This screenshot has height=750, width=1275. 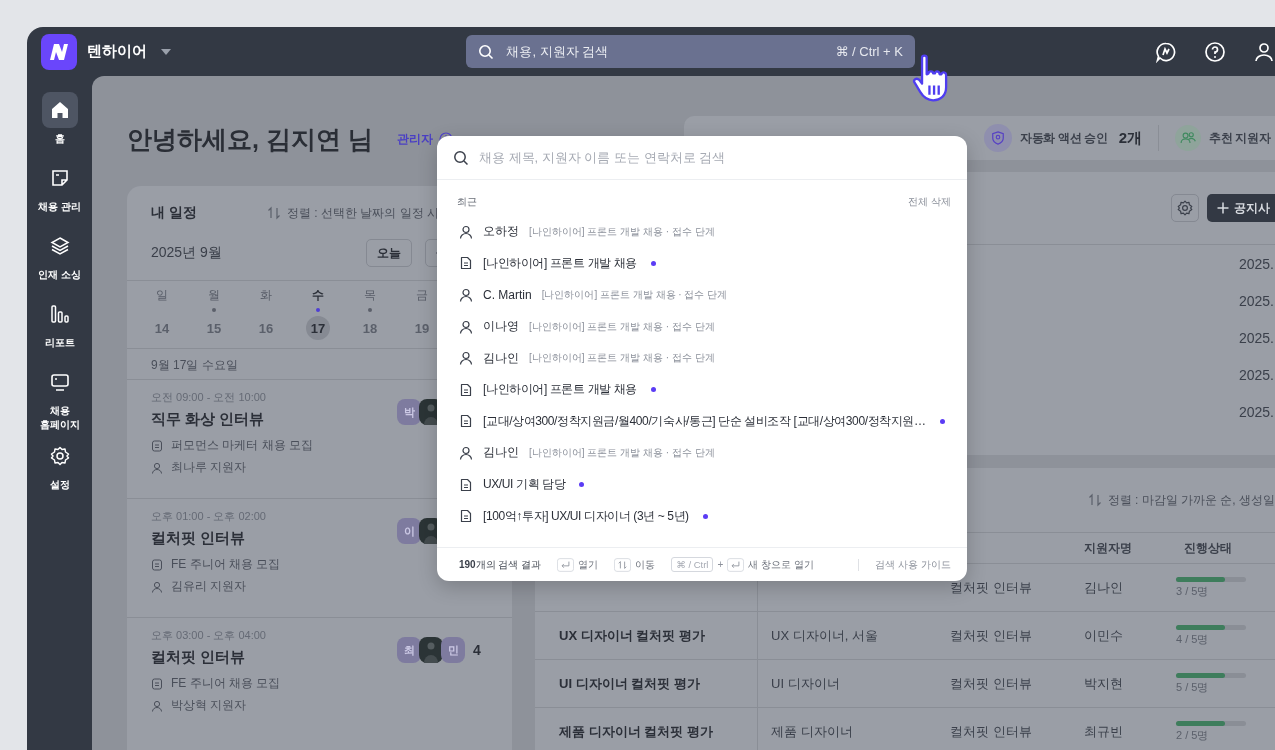 I want to click on search-bar: 채용, 지원자 검색 ⌘ / Ctrl + K, so click(x=690, y=51).